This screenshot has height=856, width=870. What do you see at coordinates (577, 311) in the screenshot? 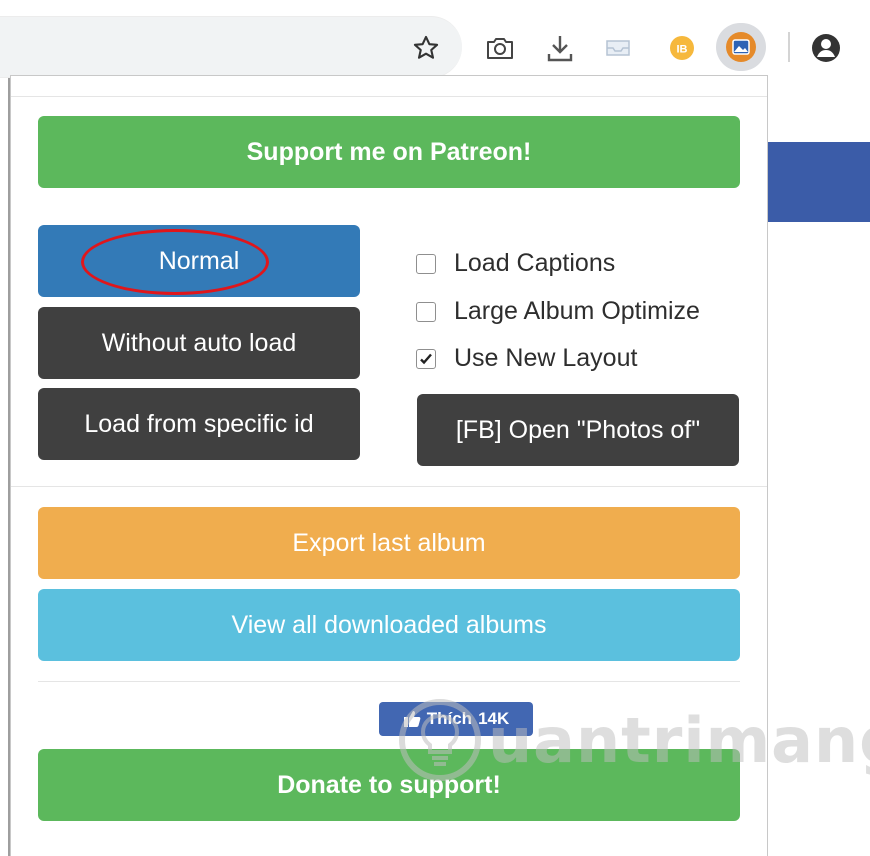
I see `large-album-optimize-label: Large Album Optimize` at bounding box center [577, 311].